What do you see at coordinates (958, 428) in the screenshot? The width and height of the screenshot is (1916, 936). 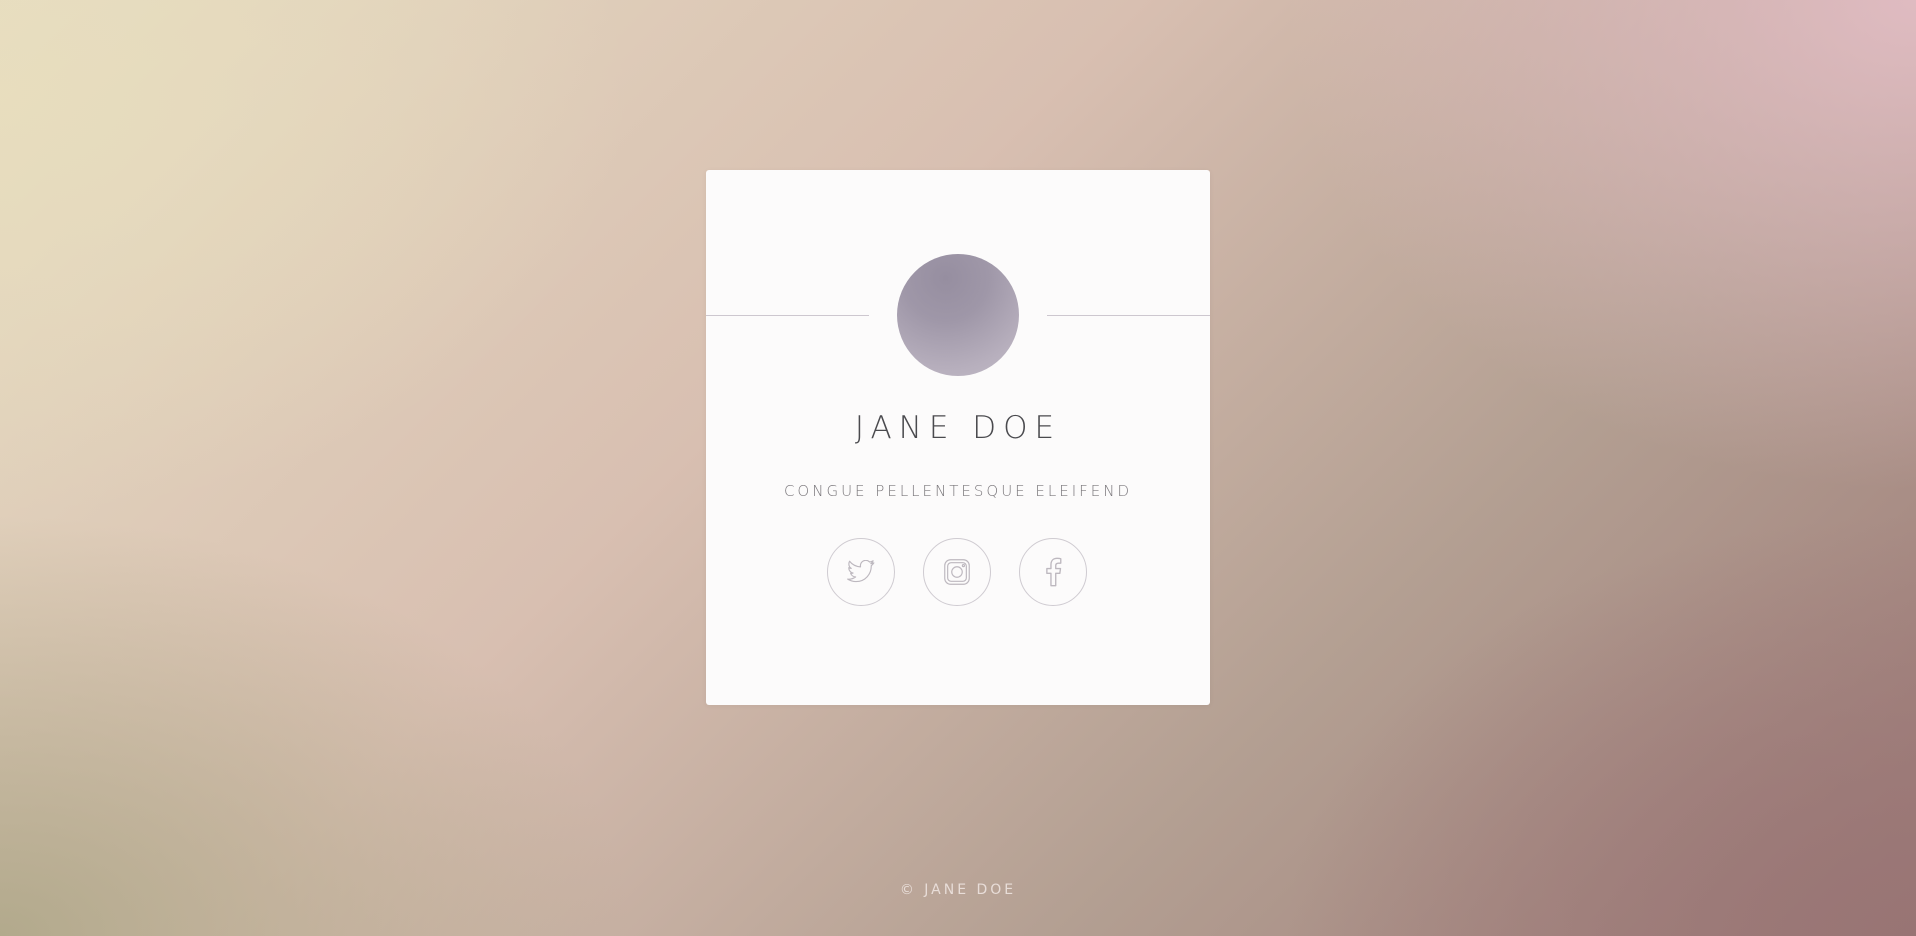 I see `profile-name: JANE DOE` at bounding box center [958, 428].